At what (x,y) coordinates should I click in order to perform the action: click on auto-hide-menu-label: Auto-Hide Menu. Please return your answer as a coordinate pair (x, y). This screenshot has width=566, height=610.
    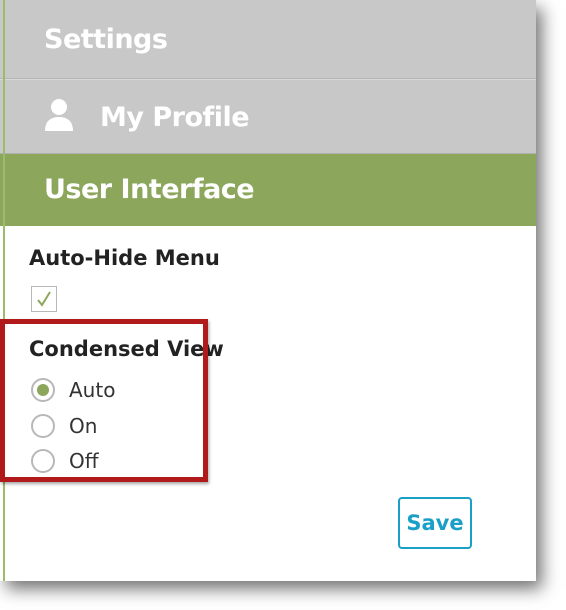
    Looking at the image, I should click on (124, 258).